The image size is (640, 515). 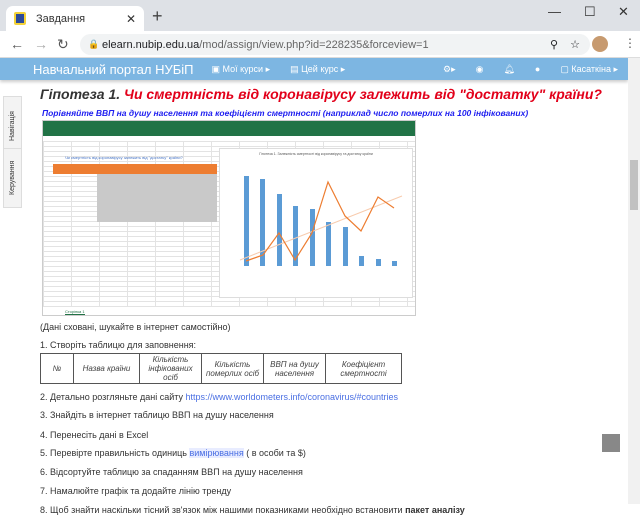 What do you see at coordinates (294, 368) in the screenshot?
I see `col-gdp: ВВП на душу населення` at bounding box center [294, 368].